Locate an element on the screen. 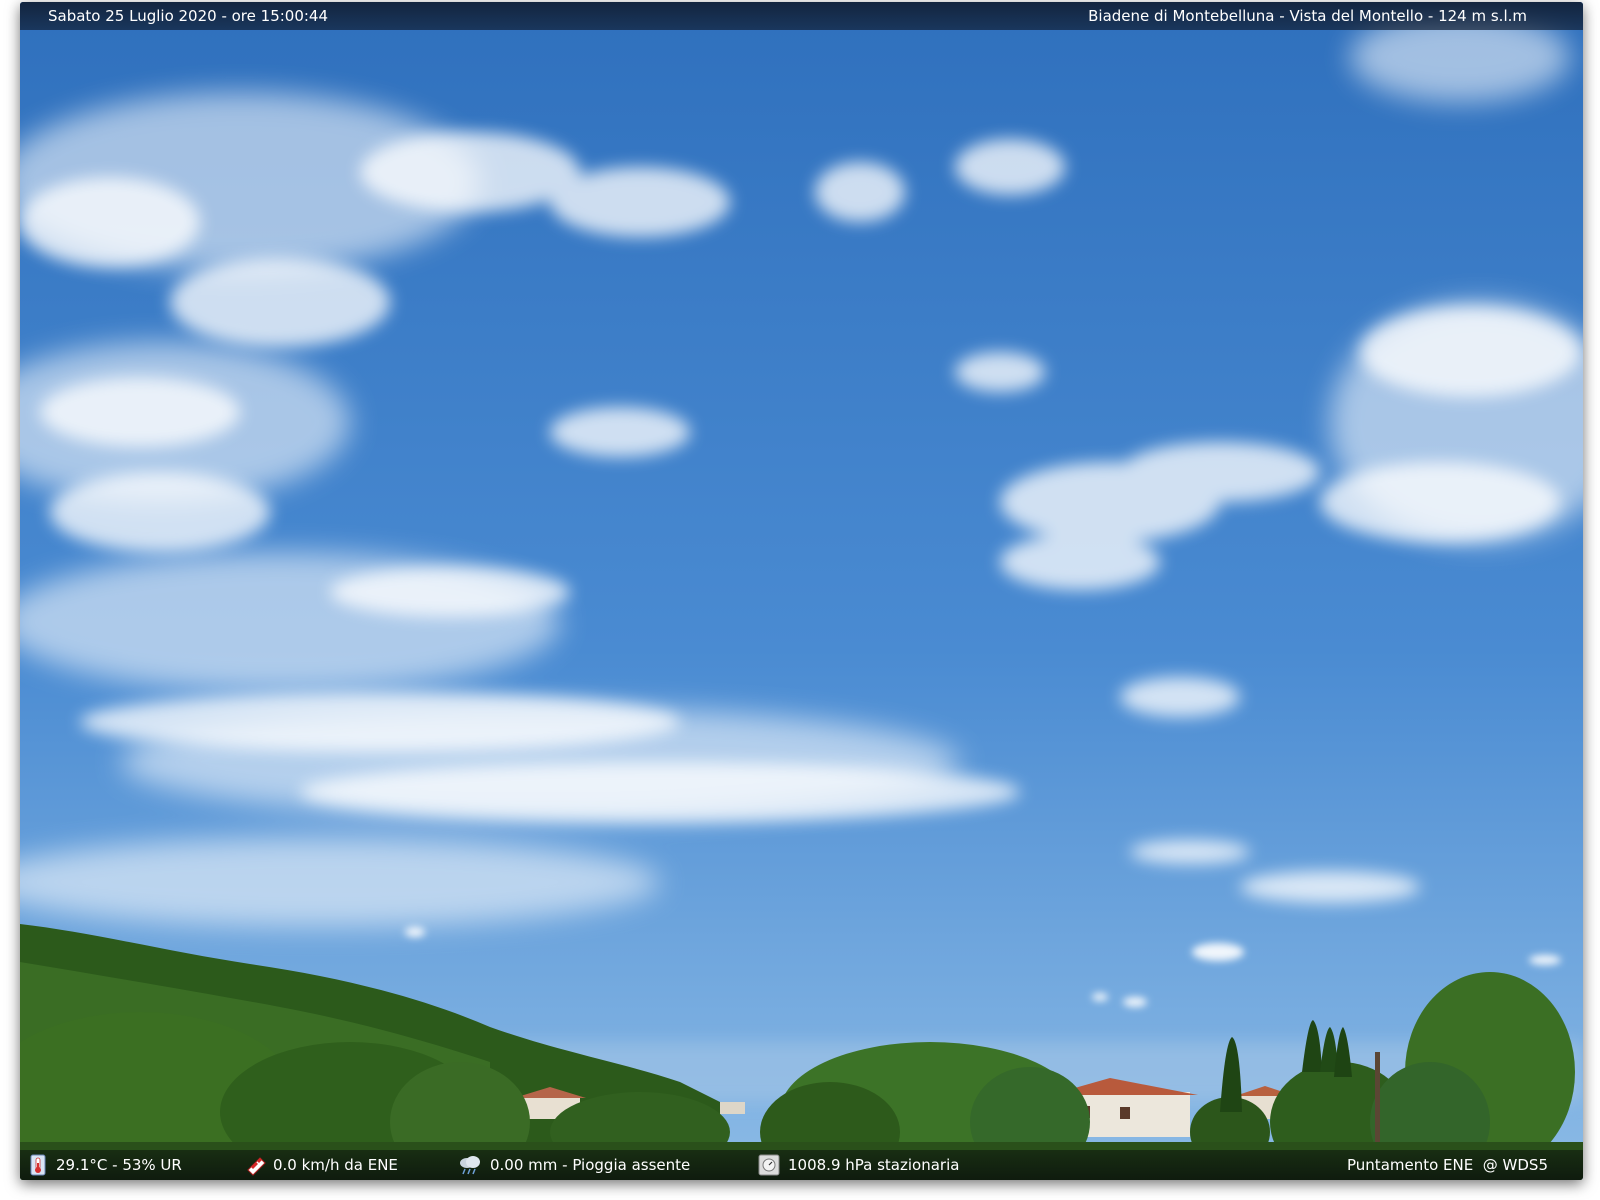 Image resolution: width=1600 pixels, height=1200 pixels. rain-cloud-icon is located at coordinates (470, 1165).